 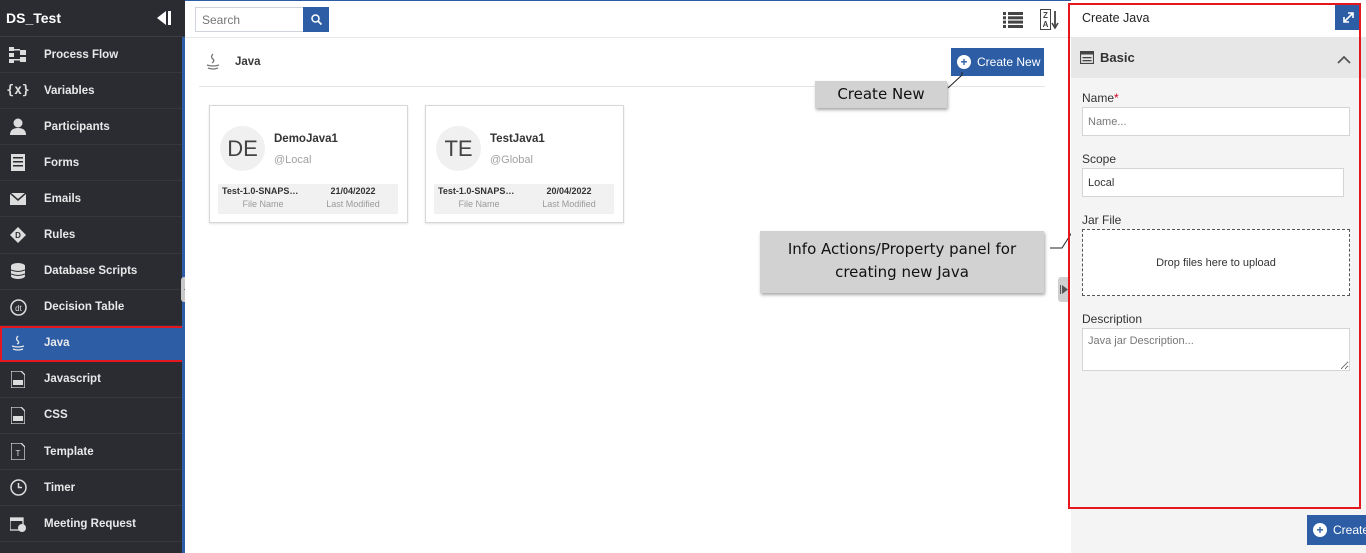 What do you see at coordinates (18, 163) in the screenshot?
I see `forms-icon` at bounding box center [18, 163].